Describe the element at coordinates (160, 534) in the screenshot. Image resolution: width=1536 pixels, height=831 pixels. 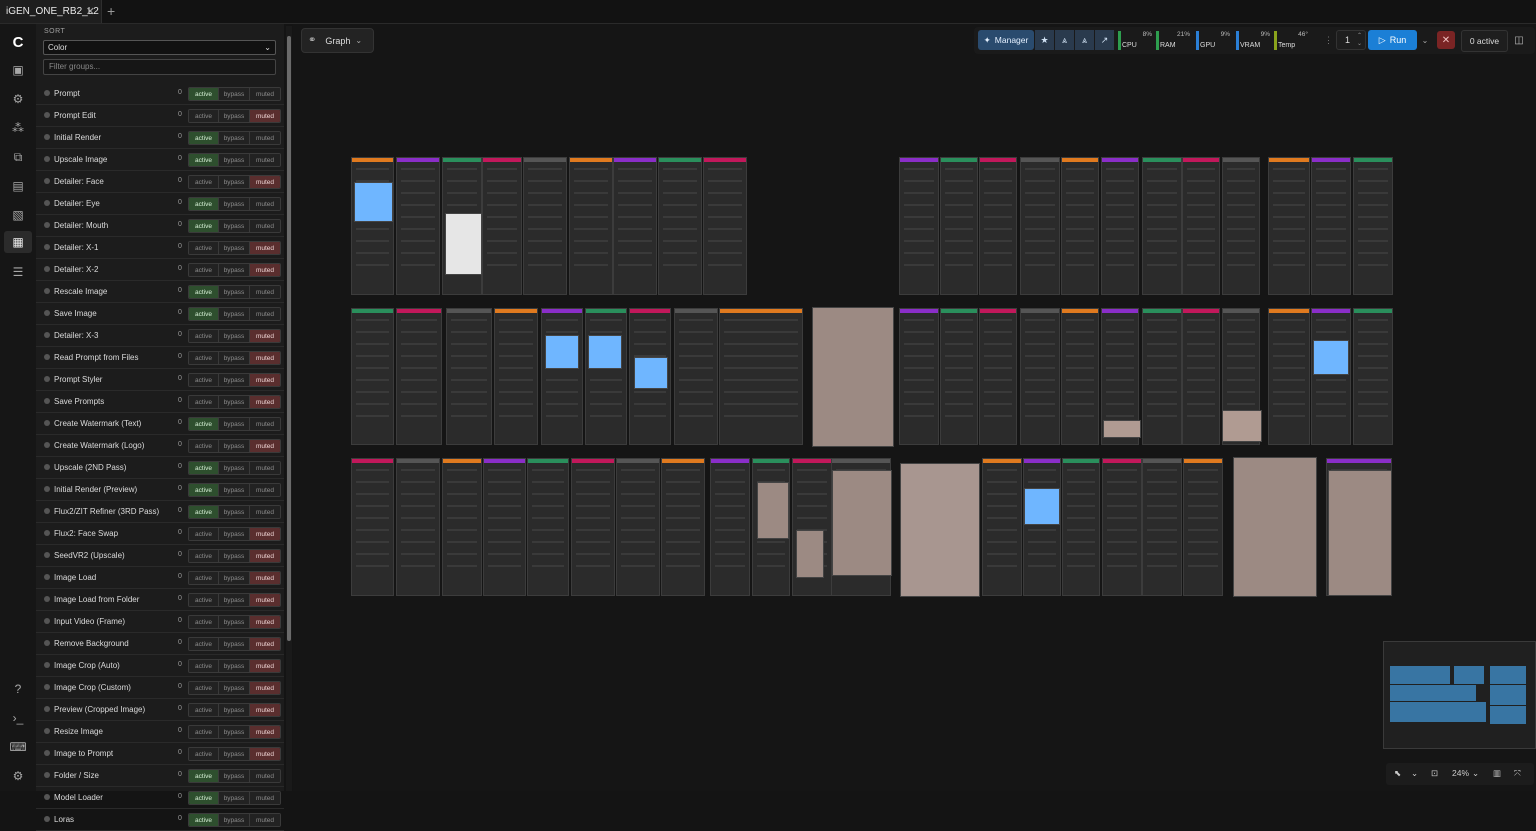
I see `group-row: Flux2: Face Swap 0 active bypass muted` at that location.